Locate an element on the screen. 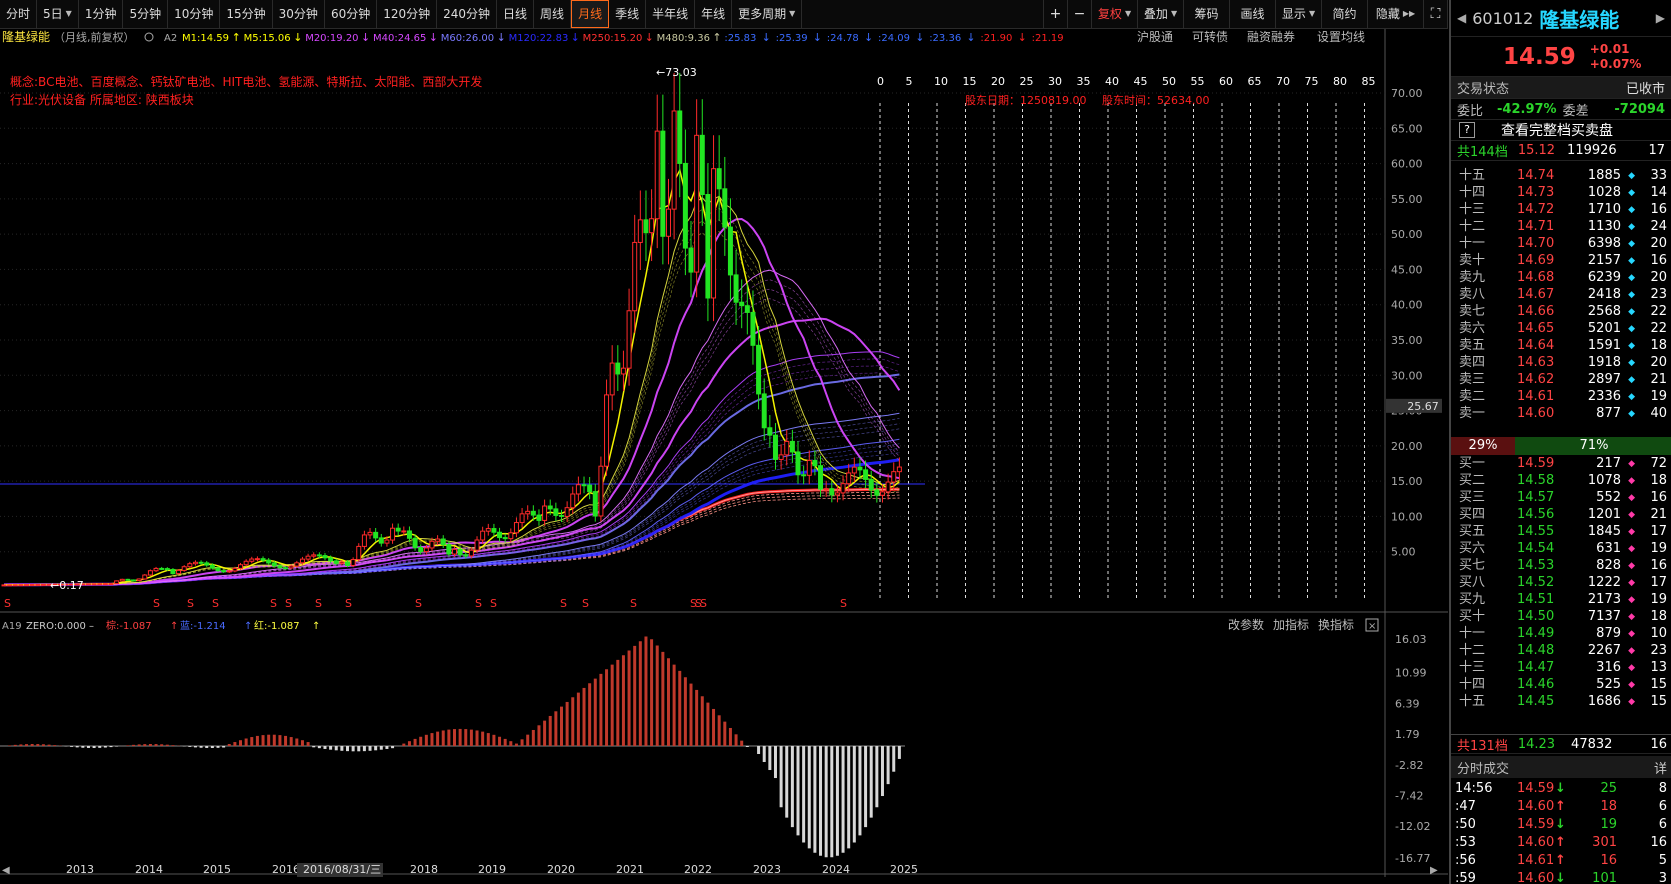 This screenshot has width=1671, height=884. period-7: 60分钟 is located at coordinates (351, 14).